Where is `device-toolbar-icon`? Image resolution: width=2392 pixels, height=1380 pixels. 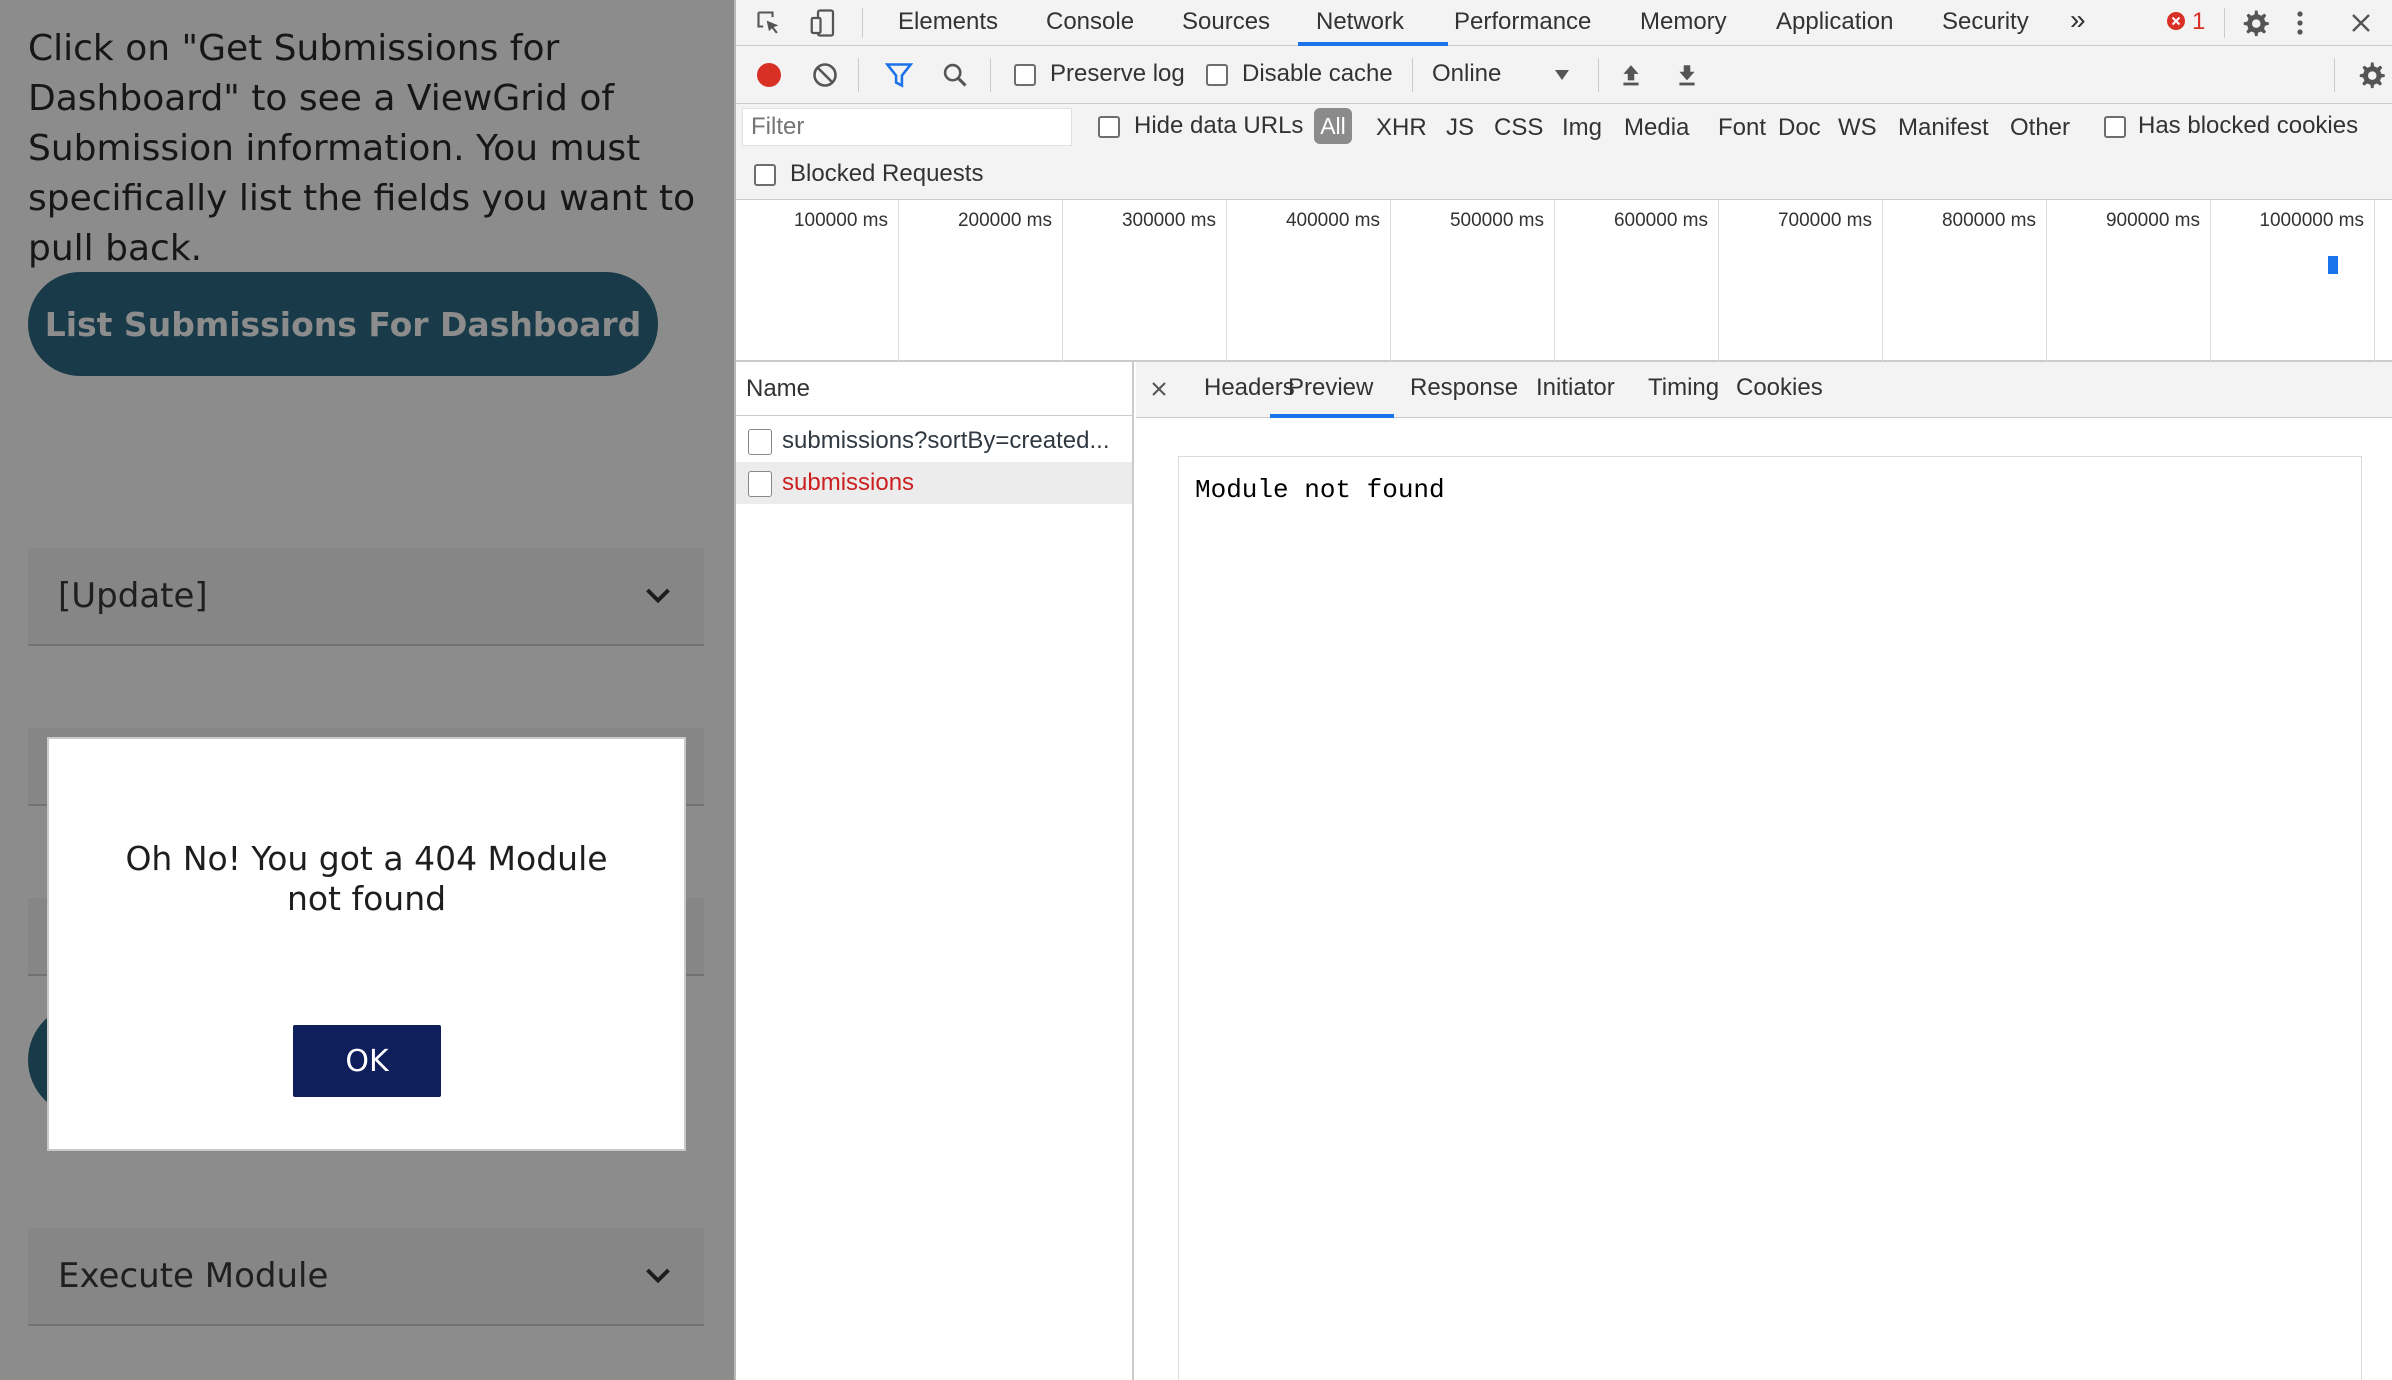 device-toolbar-icon is located at coordinates (823, 23).